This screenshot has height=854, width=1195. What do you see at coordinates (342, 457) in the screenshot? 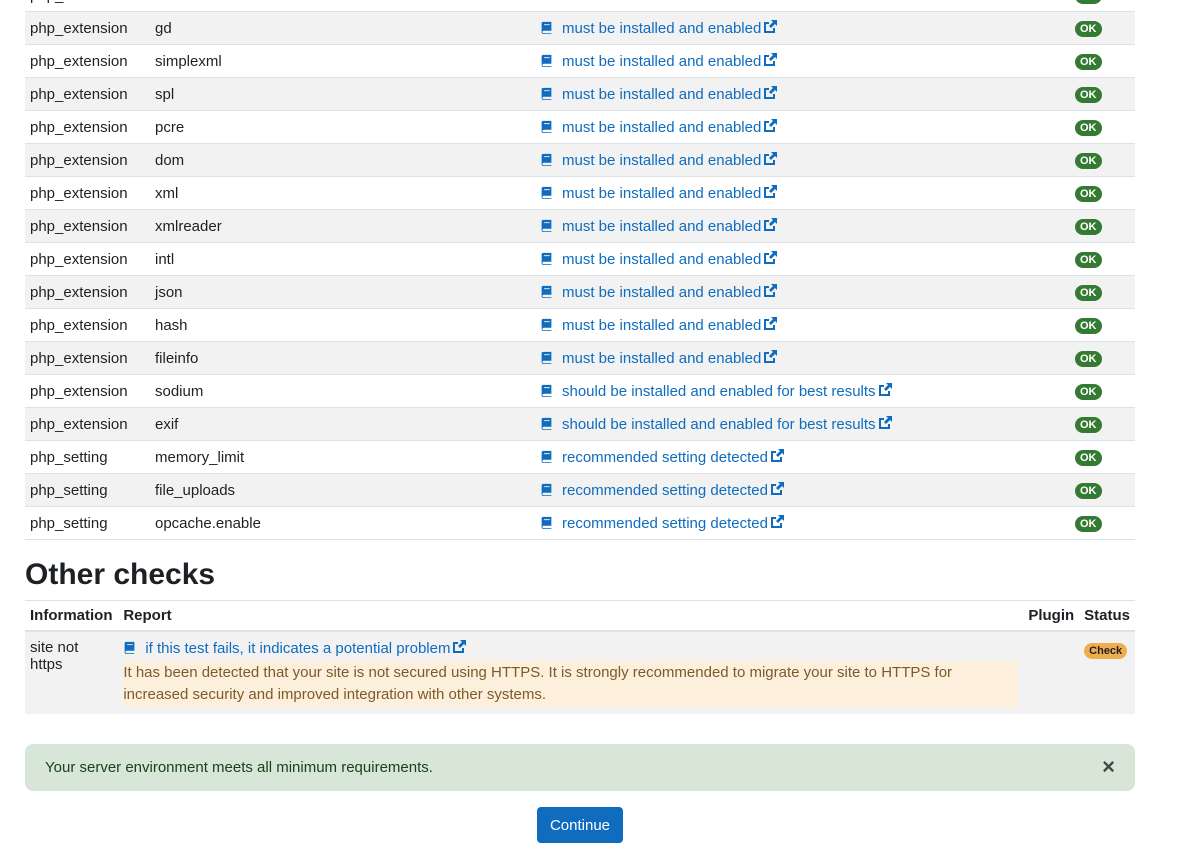
I see `row-name: memory_limit` at bounding box center [342, 457].